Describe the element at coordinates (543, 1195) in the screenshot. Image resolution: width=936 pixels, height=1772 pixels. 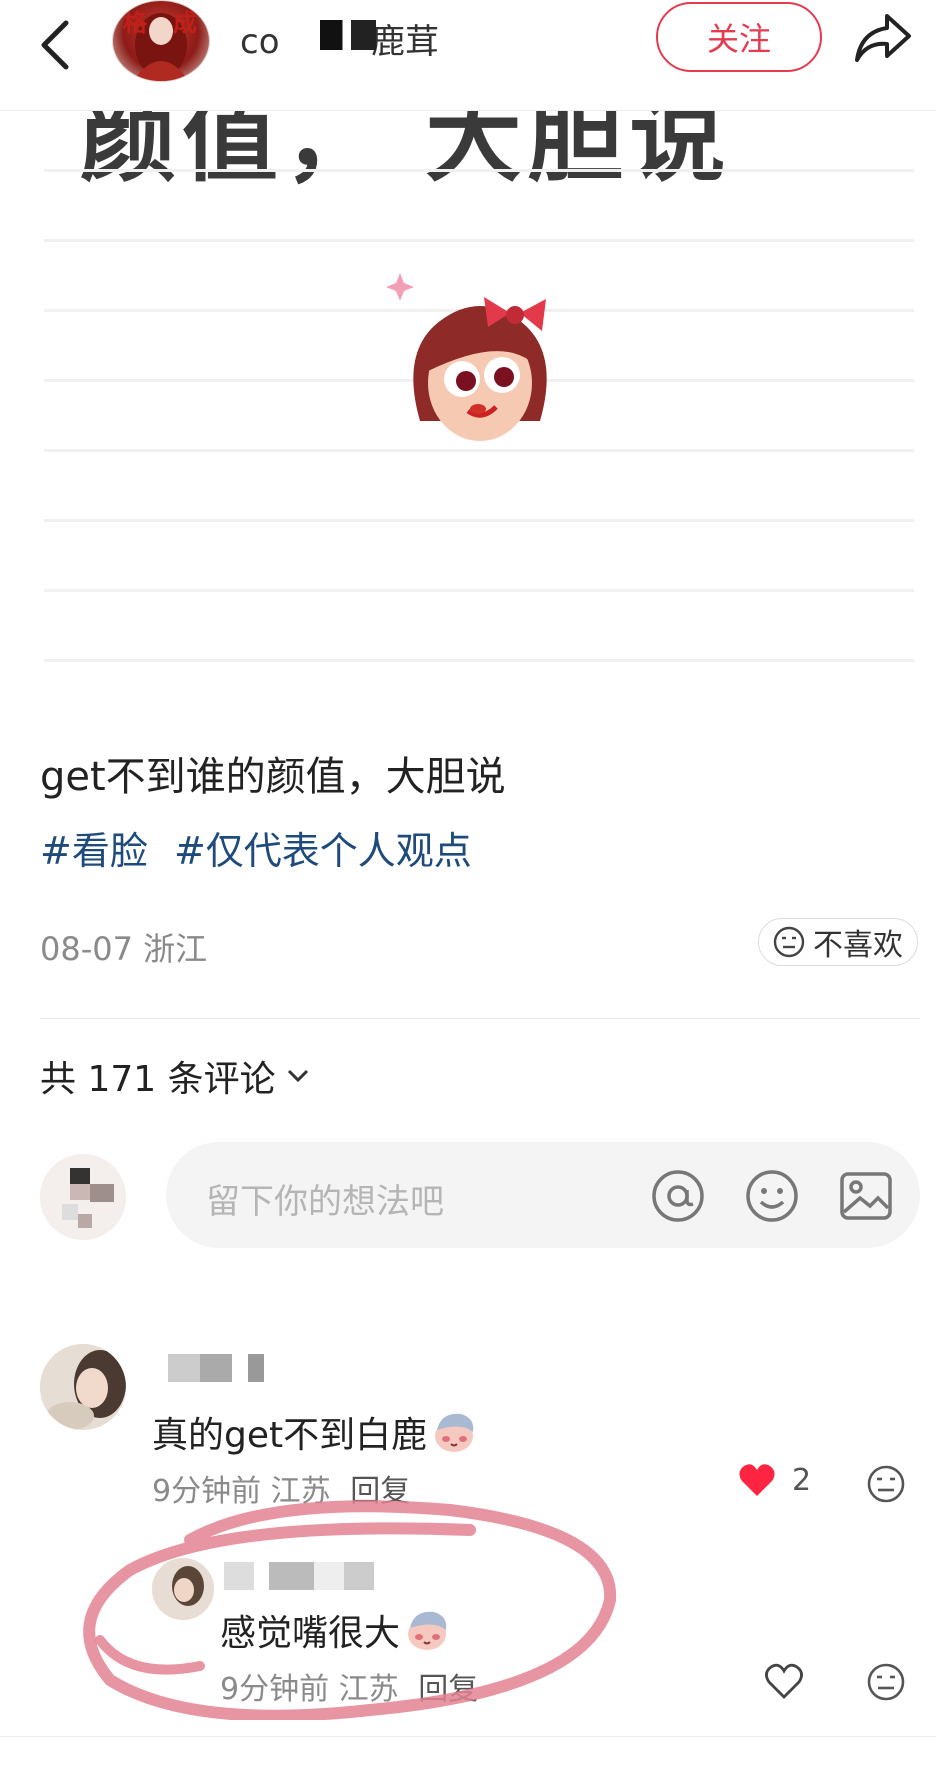
I see `comment-input: 留下你的想法吧` at that location.